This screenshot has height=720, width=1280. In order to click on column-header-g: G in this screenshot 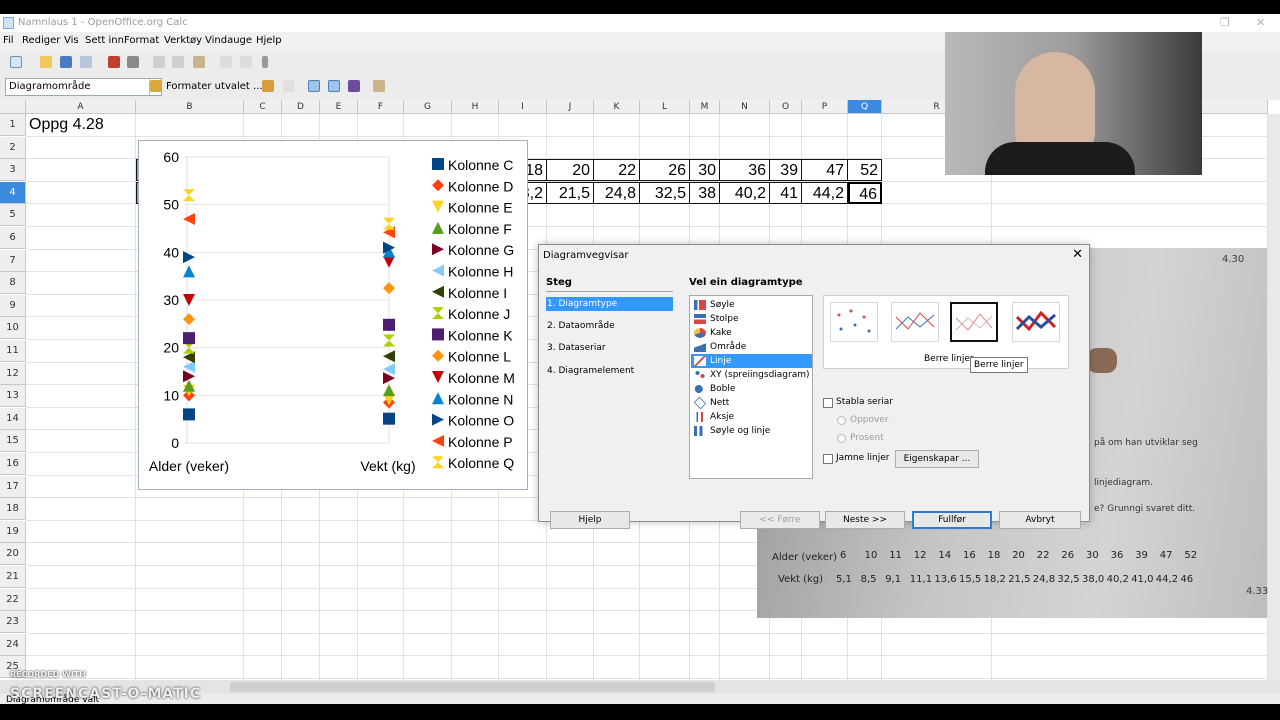, I will do `click(428, 107)`.